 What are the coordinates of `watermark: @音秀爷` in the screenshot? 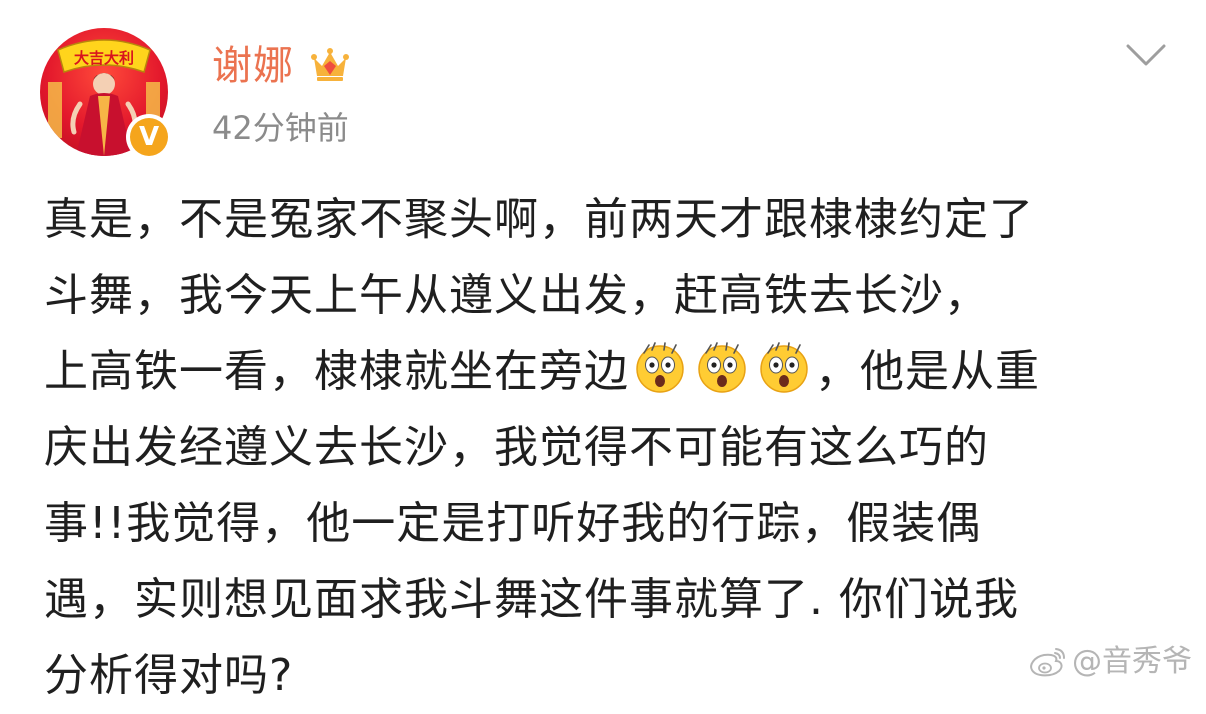 It's located at (1110, 662).